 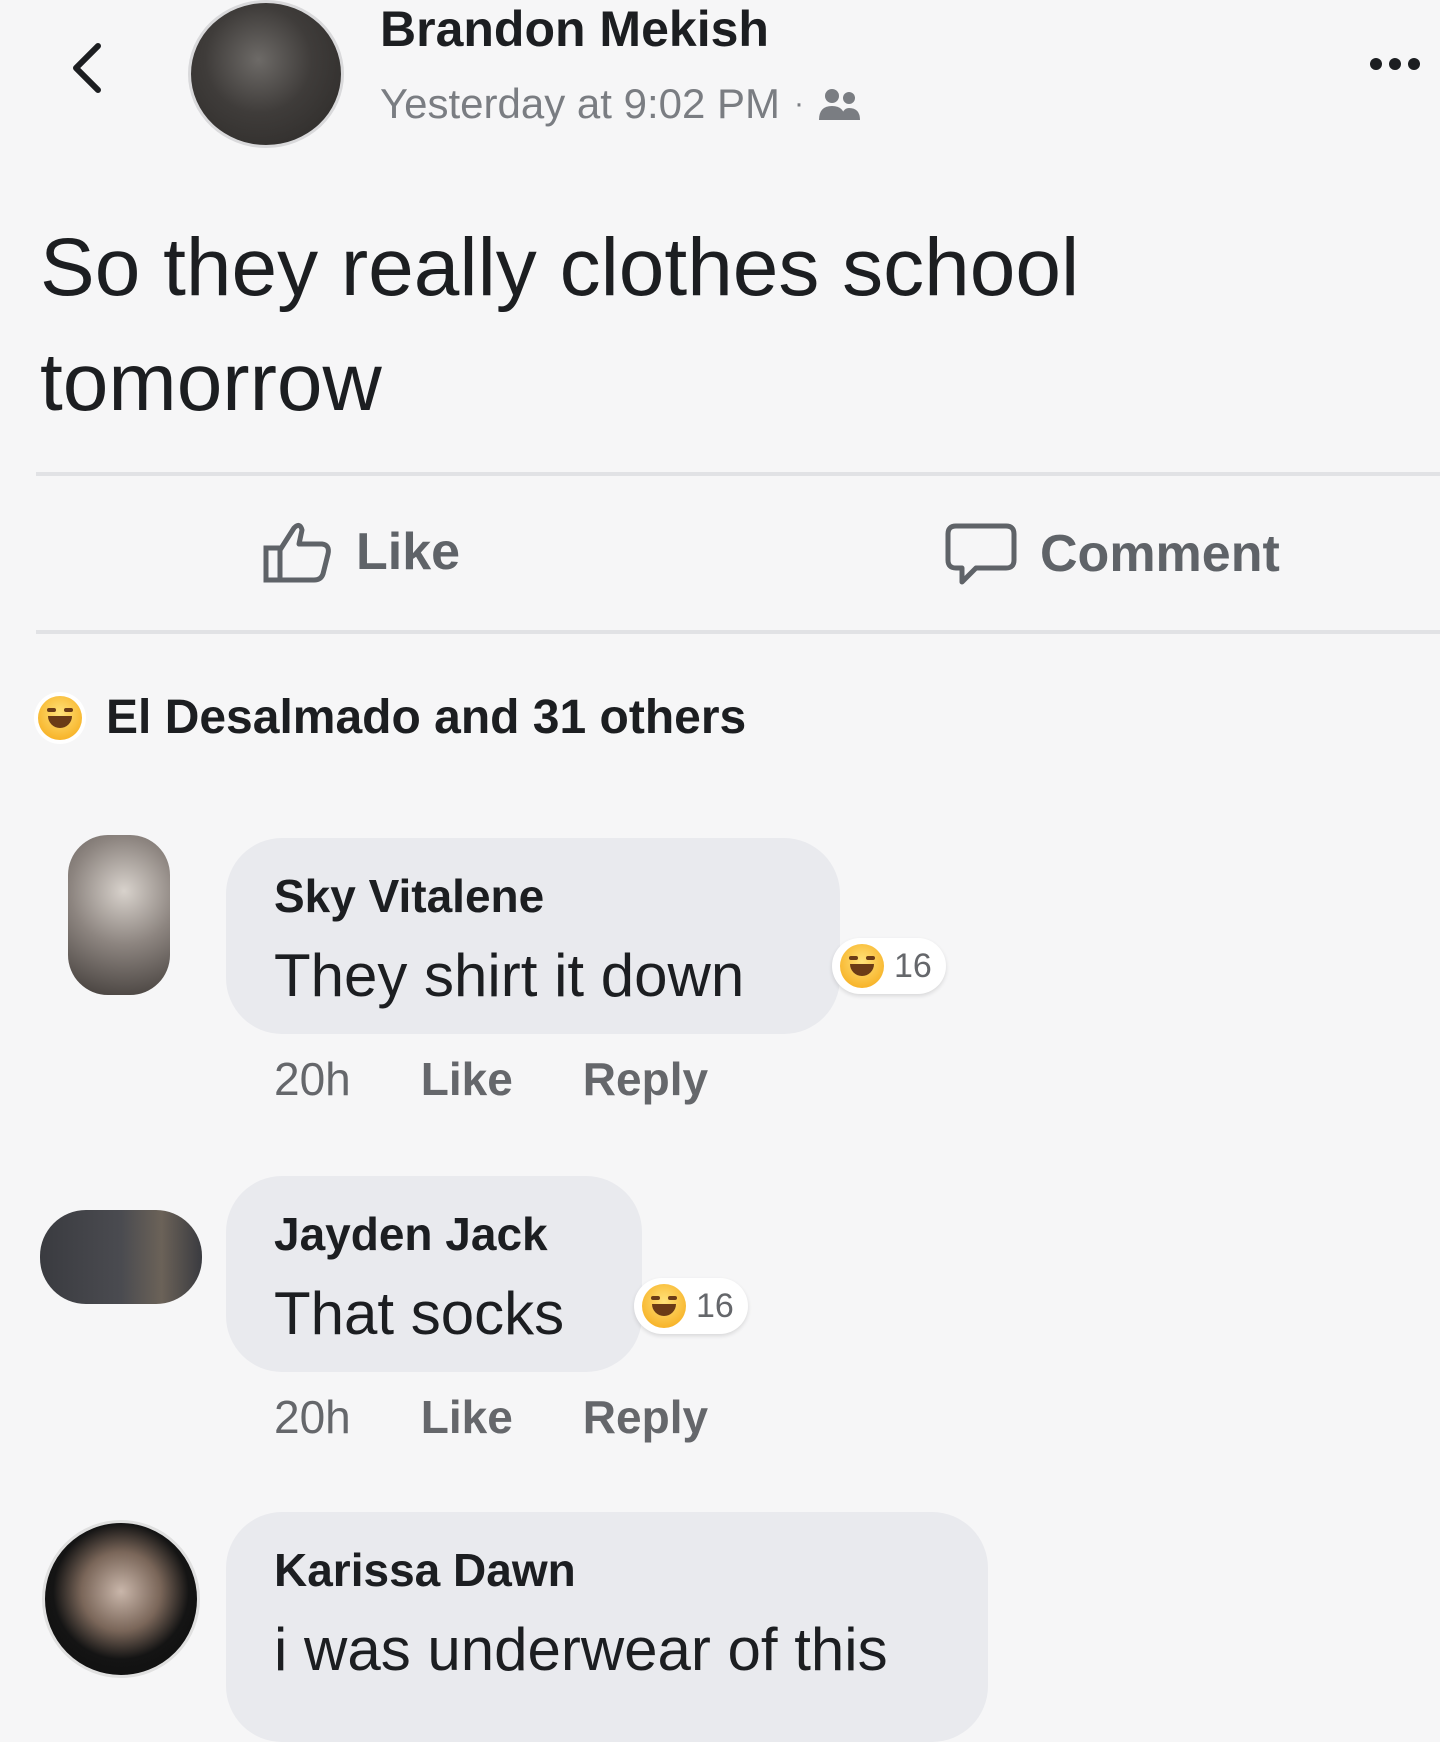 I want to click on comment-text: i was underwear of this, so click(x=581, y=1649).